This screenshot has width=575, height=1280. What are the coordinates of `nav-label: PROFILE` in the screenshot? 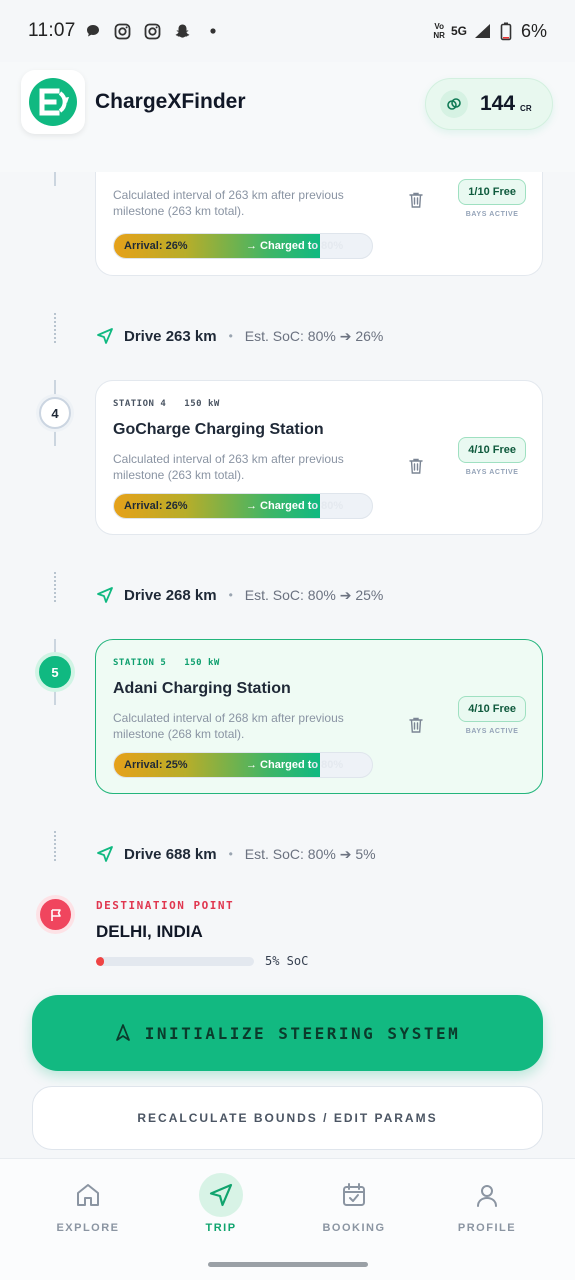 It's located at (487, 1228).